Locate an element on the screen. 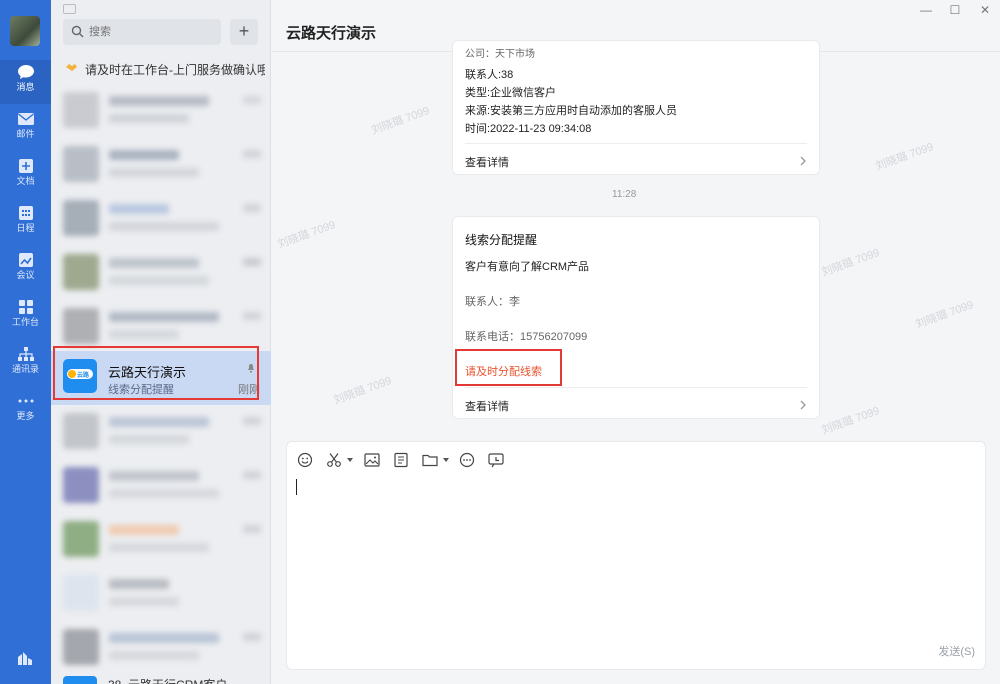  nav-contacts: 通讯录 is located at coordinates (25, 364).